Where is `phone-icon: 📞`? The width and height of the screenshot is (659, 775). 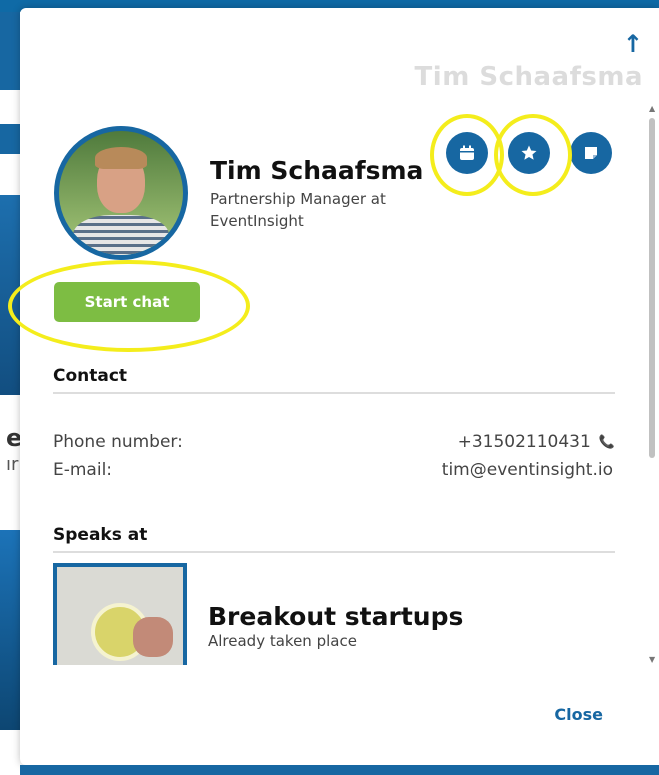
phone-icon: 📞 is located at coordinates (607, 442).